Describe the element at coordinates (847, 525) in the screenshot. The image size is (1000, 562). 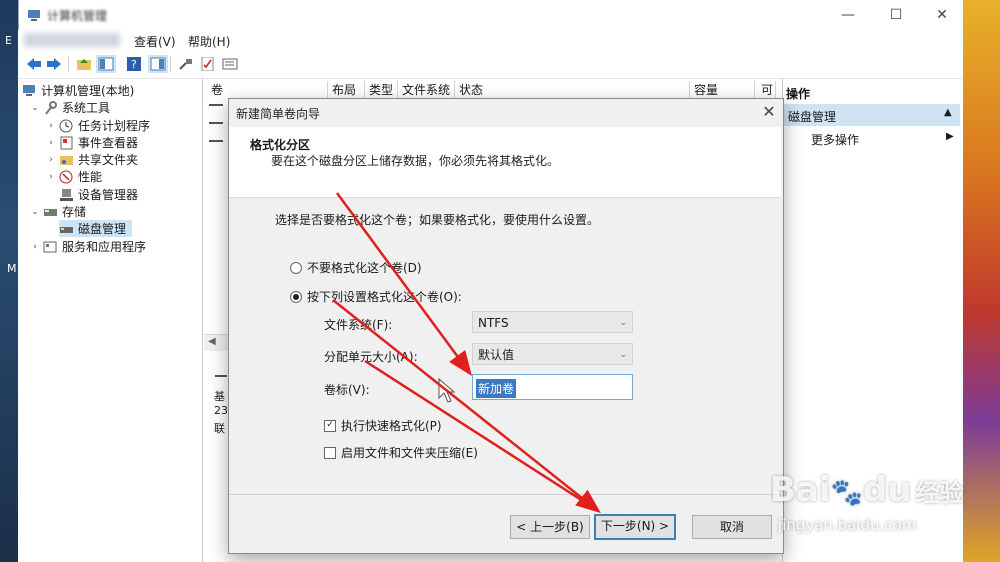
I see `watermark-url: jingyan.baidu.com` at that location.